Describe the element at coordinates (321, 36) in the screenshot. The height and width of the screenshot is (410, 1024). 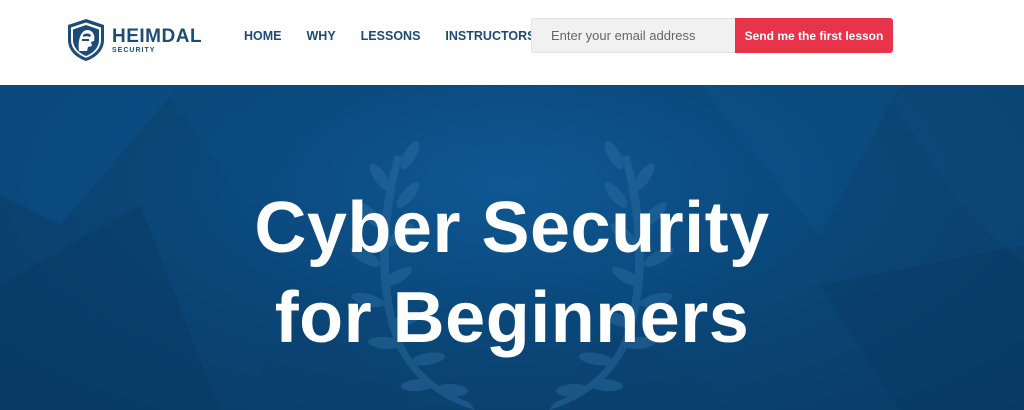
I see `nav-why-link: WHY` at that location.